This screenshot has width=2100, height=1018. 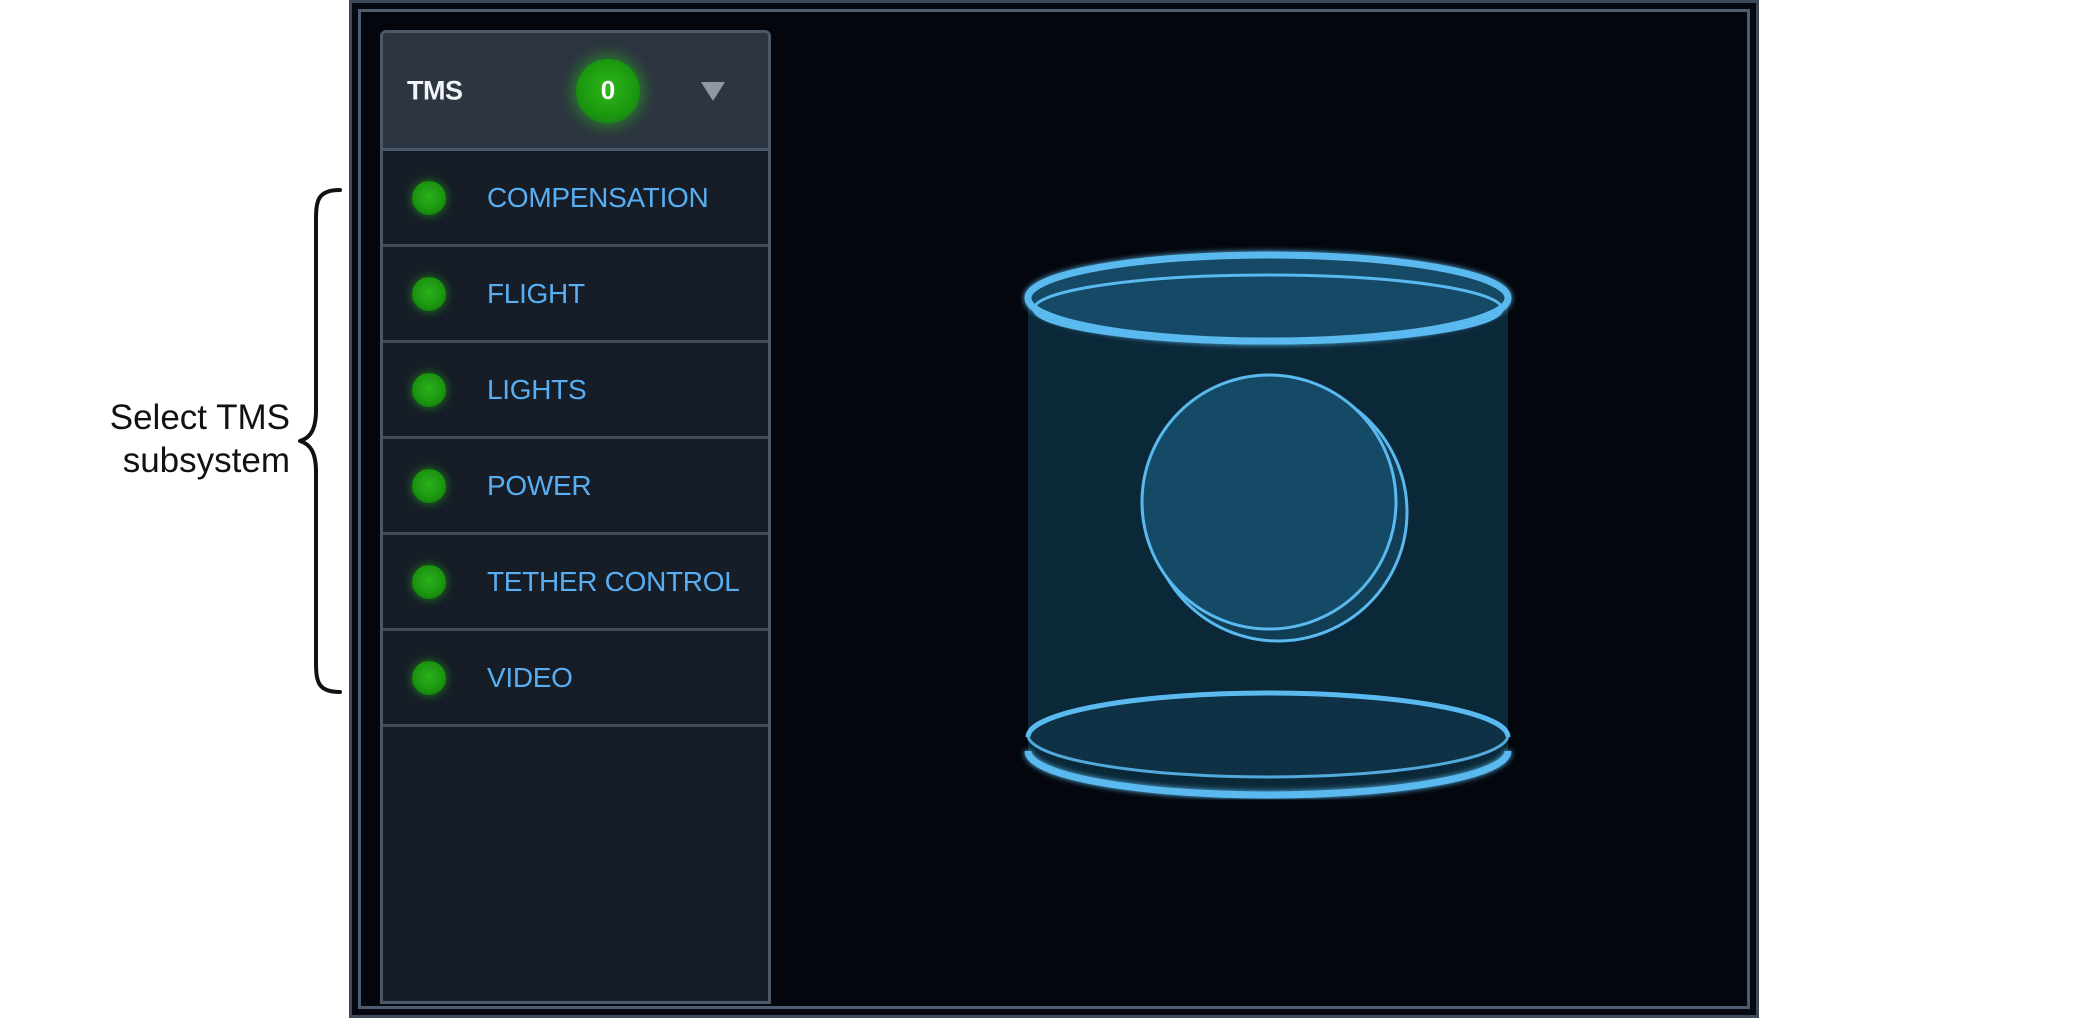 What do you see at coordinates (536, 293) in the screenshot?
I see `subsystem-label: FLIGHT` at bounding box center [536, 293].